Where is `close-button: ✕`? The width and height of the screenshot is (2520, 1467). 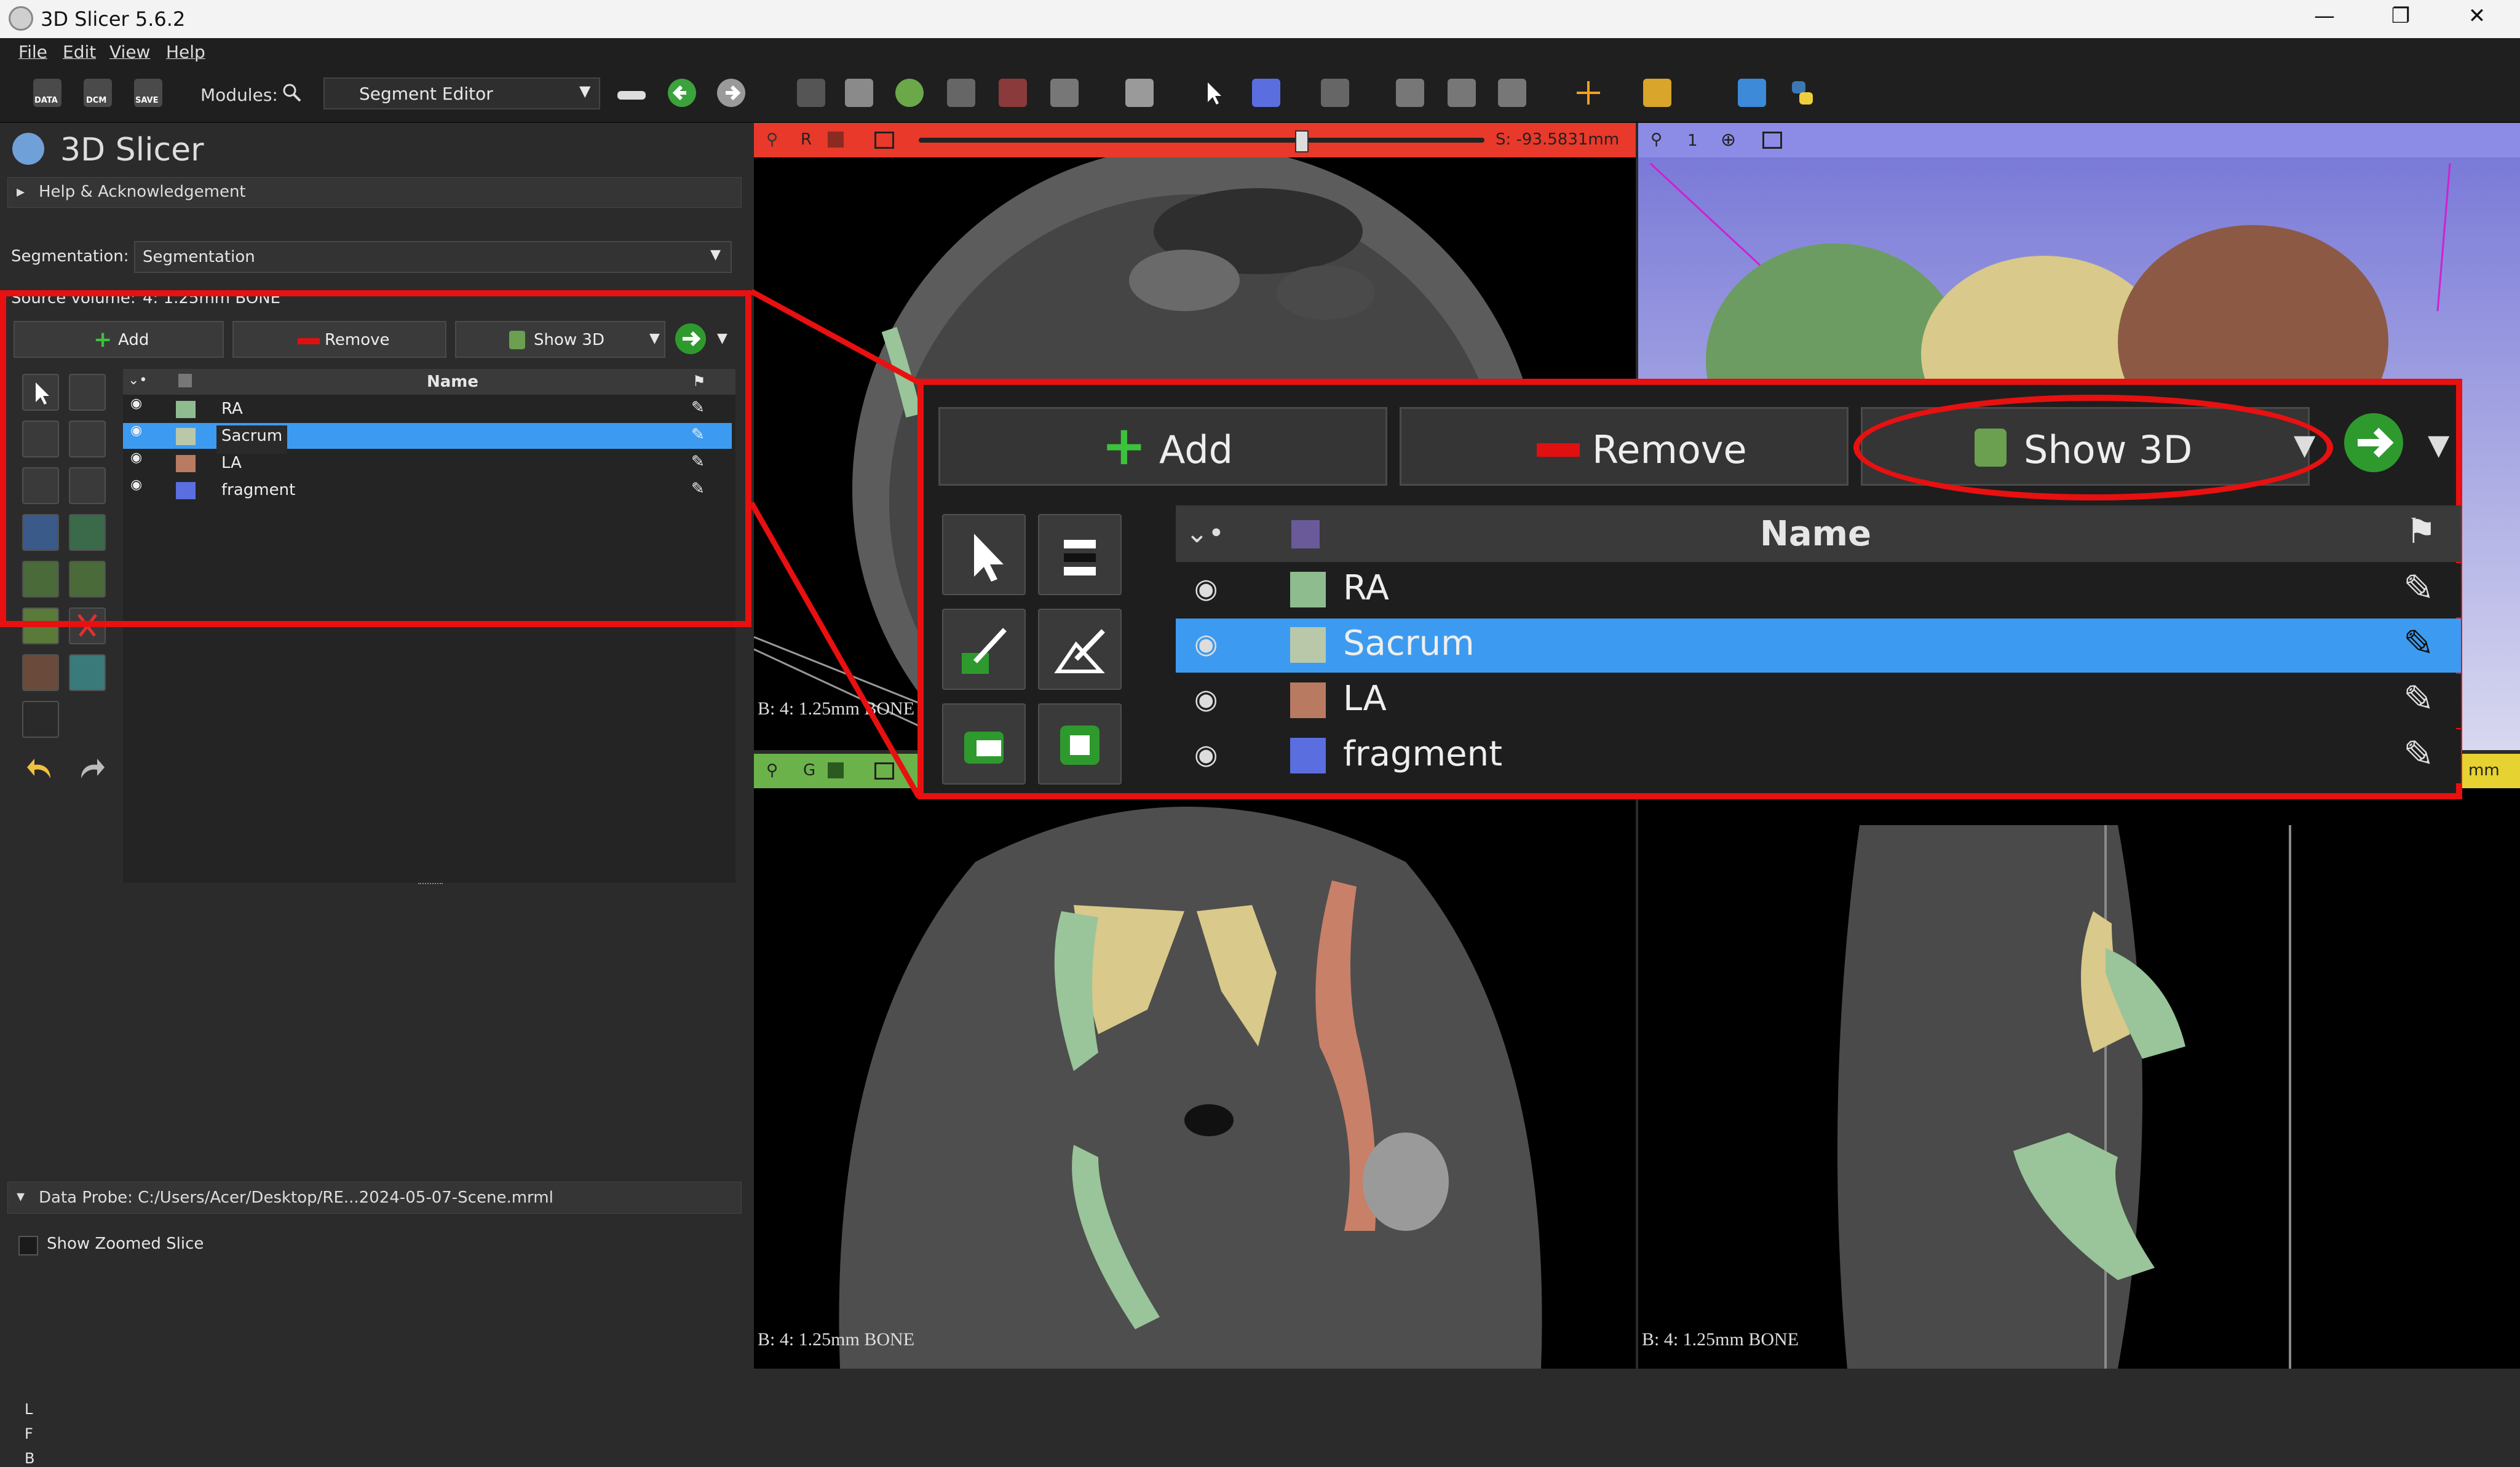
close-button: ✕ is located at coordinates (2477, 18).